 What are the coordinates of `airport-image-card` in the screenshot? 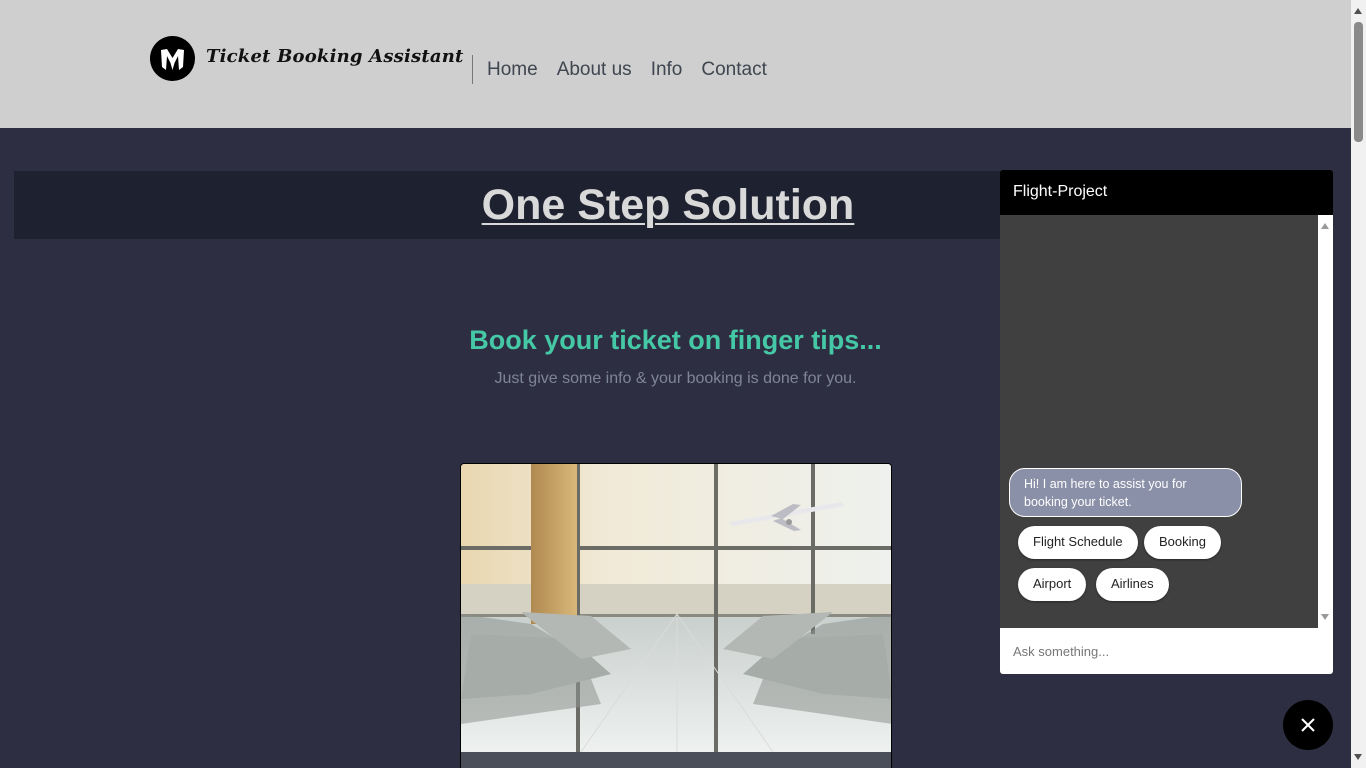 It's located at (676, 615).